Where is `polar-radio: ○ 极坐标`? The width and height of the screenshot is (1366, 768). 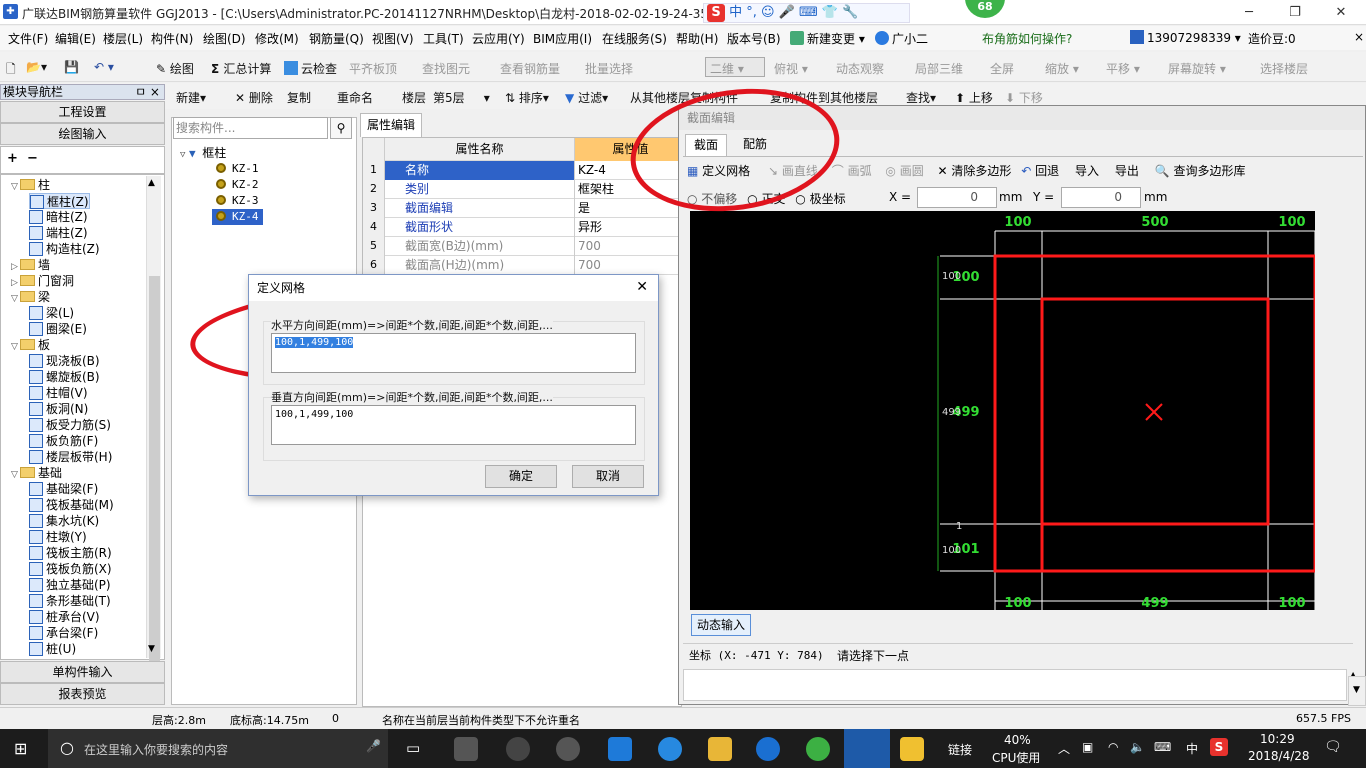 polar-radio: ○ 极坐标 is located at coordinates (820, 199).